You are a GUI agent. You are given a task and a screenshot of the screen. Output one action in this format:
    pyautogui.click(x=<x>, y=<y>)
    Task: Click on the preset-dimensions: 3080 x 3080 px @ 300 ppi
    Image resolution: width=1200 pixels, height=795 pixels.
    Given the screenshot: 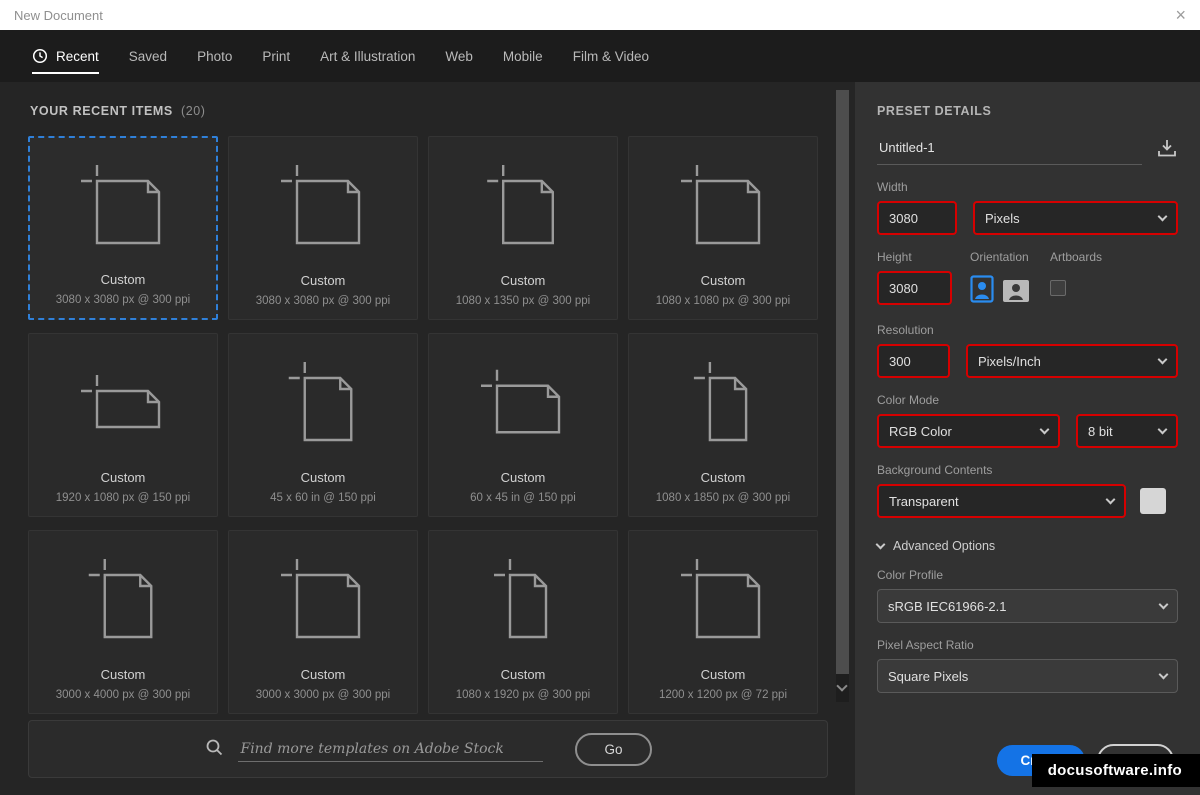 What is the action you would take?
    pyautogui.click(x=323, y=301)
    